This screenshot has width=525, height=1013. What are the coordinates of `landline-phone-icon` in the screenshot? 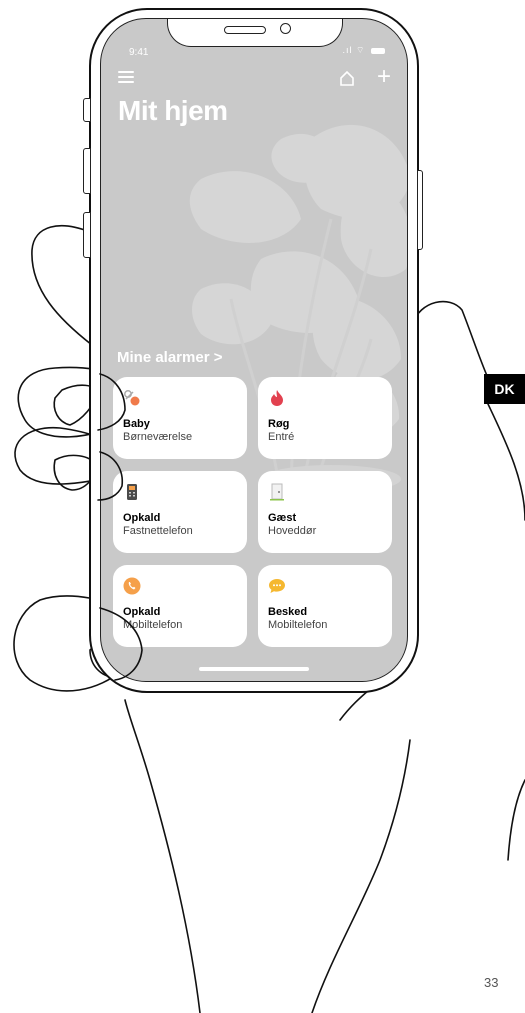 It's located at (132, 492).